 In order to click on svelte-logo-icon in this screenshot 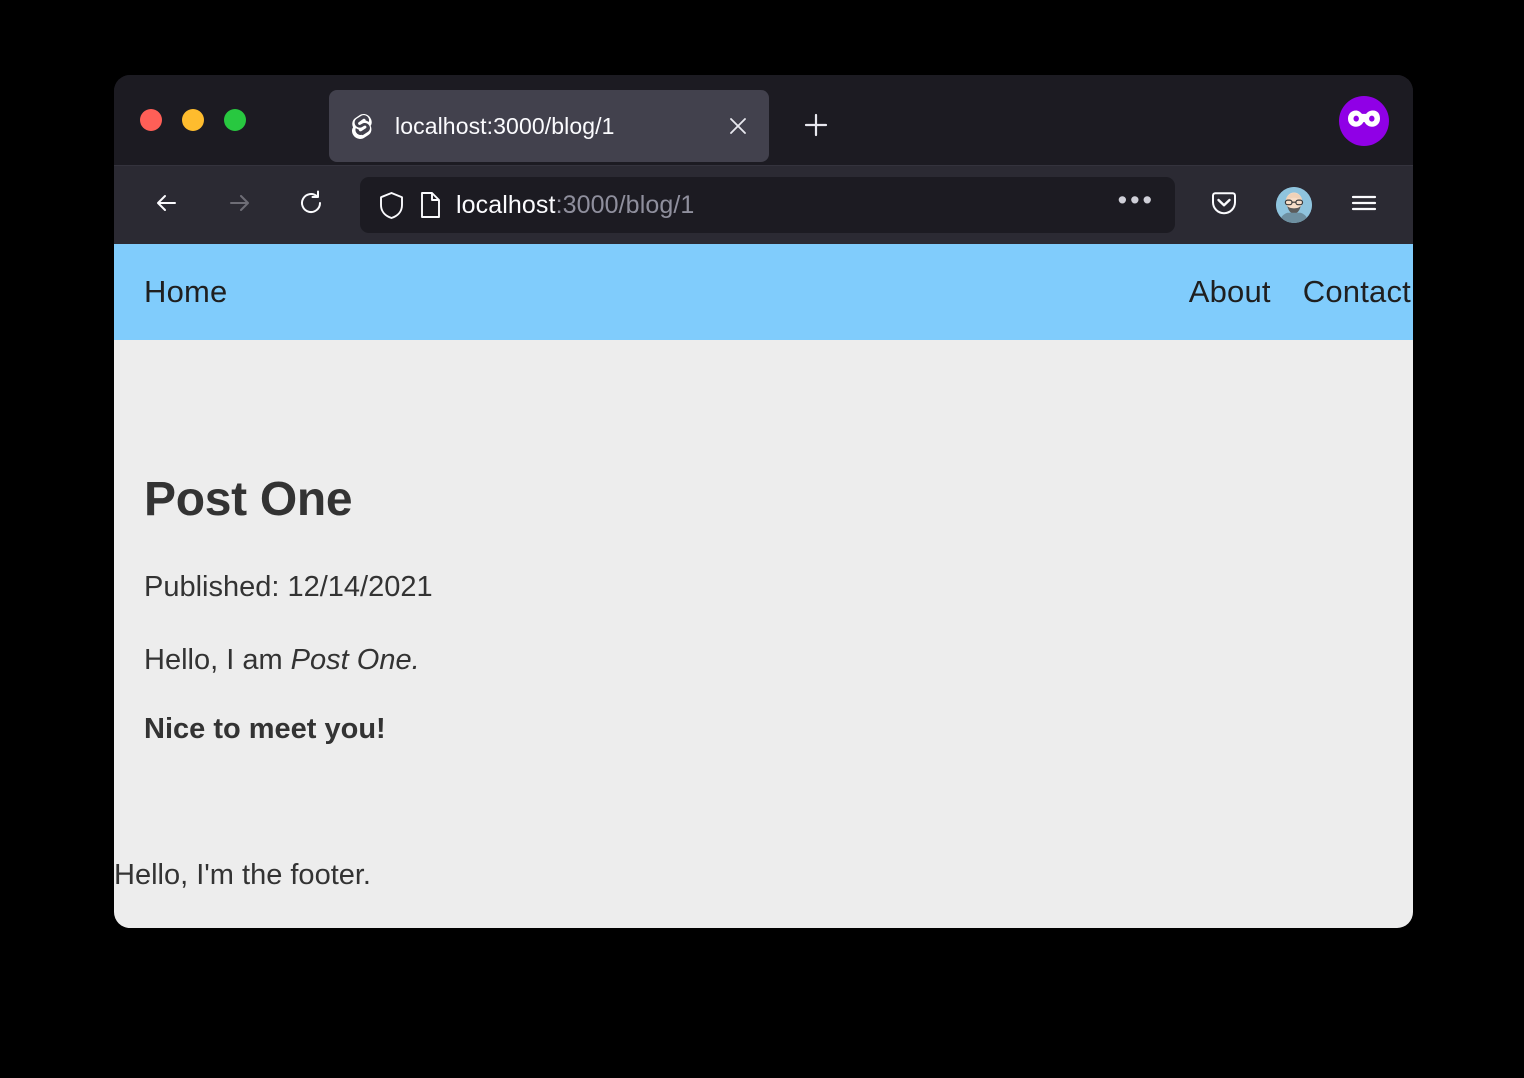, I will do `click(364, 126)`.